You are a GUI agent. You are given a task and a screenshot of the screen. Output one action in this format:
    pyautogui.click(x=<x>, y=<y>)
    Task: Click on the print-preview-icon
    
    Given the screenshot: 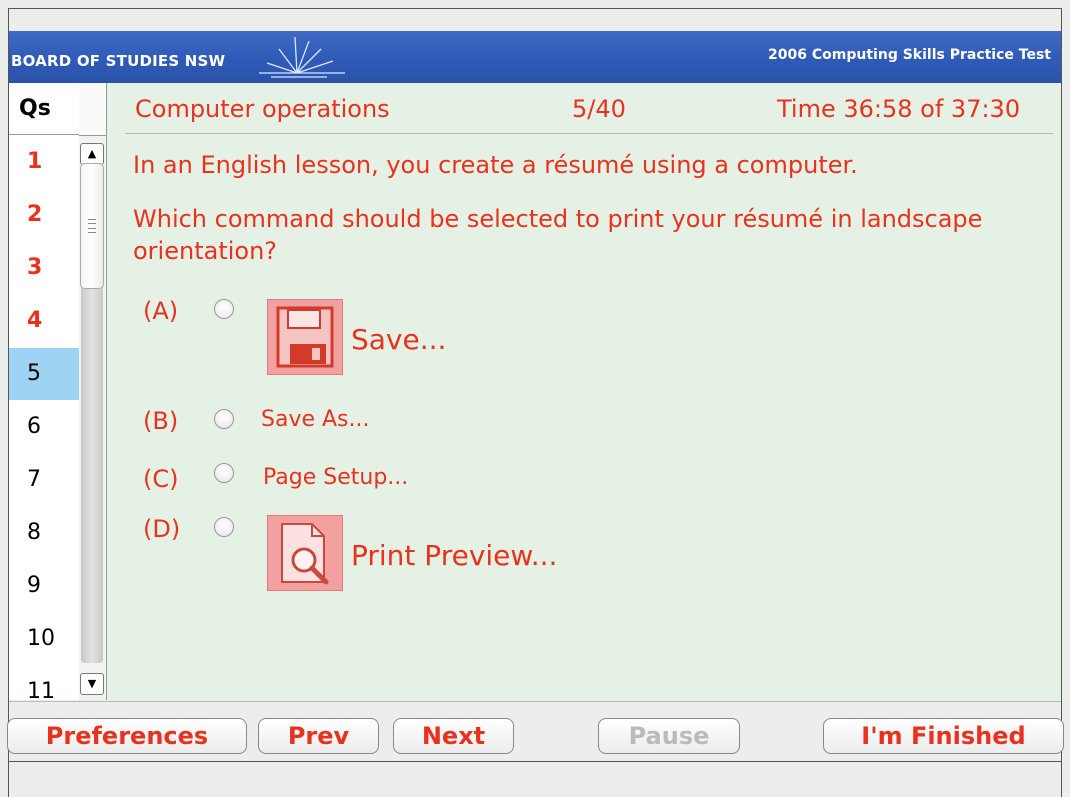 What is the action you would take?
    pyautogui.click(x=305, y=553)
    